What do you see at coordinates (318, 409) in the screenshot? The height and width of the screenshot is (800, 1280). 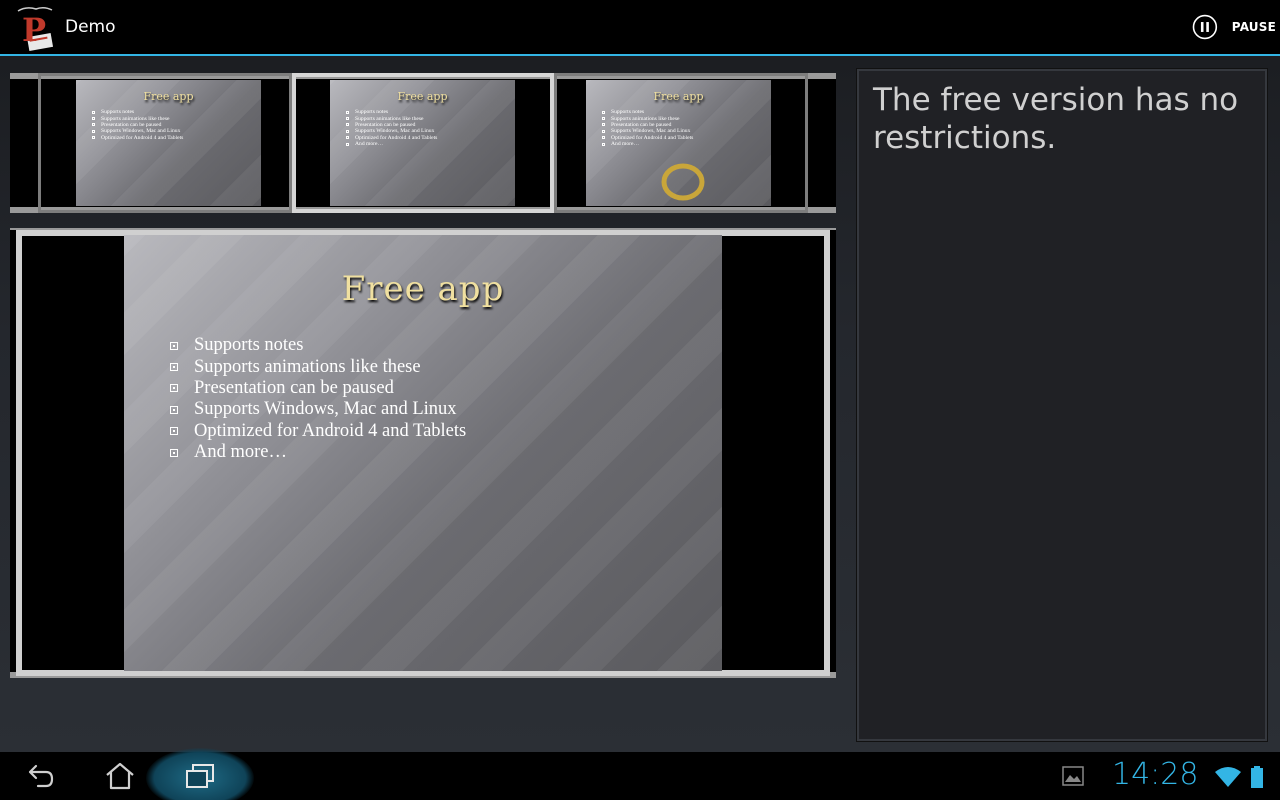 I see `slide-bullet: Supports Windows, Mac and Linux` at bounding box center [318, 409].